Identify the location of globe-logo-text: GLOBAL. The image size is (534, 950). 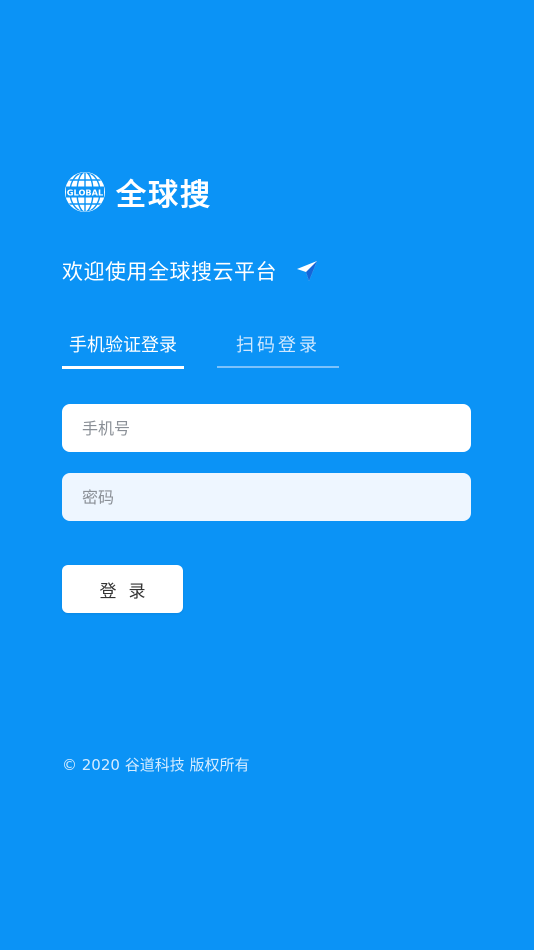
(85, 193).